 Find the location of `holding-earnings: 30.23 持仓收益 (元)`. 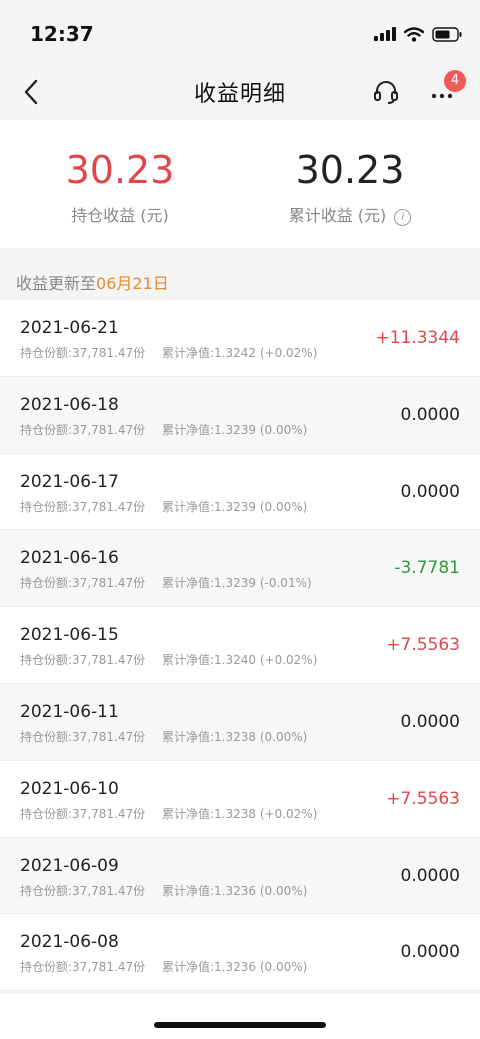

holding-earnings: 30.23 持仓收益 (元) is located at coordinates (120, 184).